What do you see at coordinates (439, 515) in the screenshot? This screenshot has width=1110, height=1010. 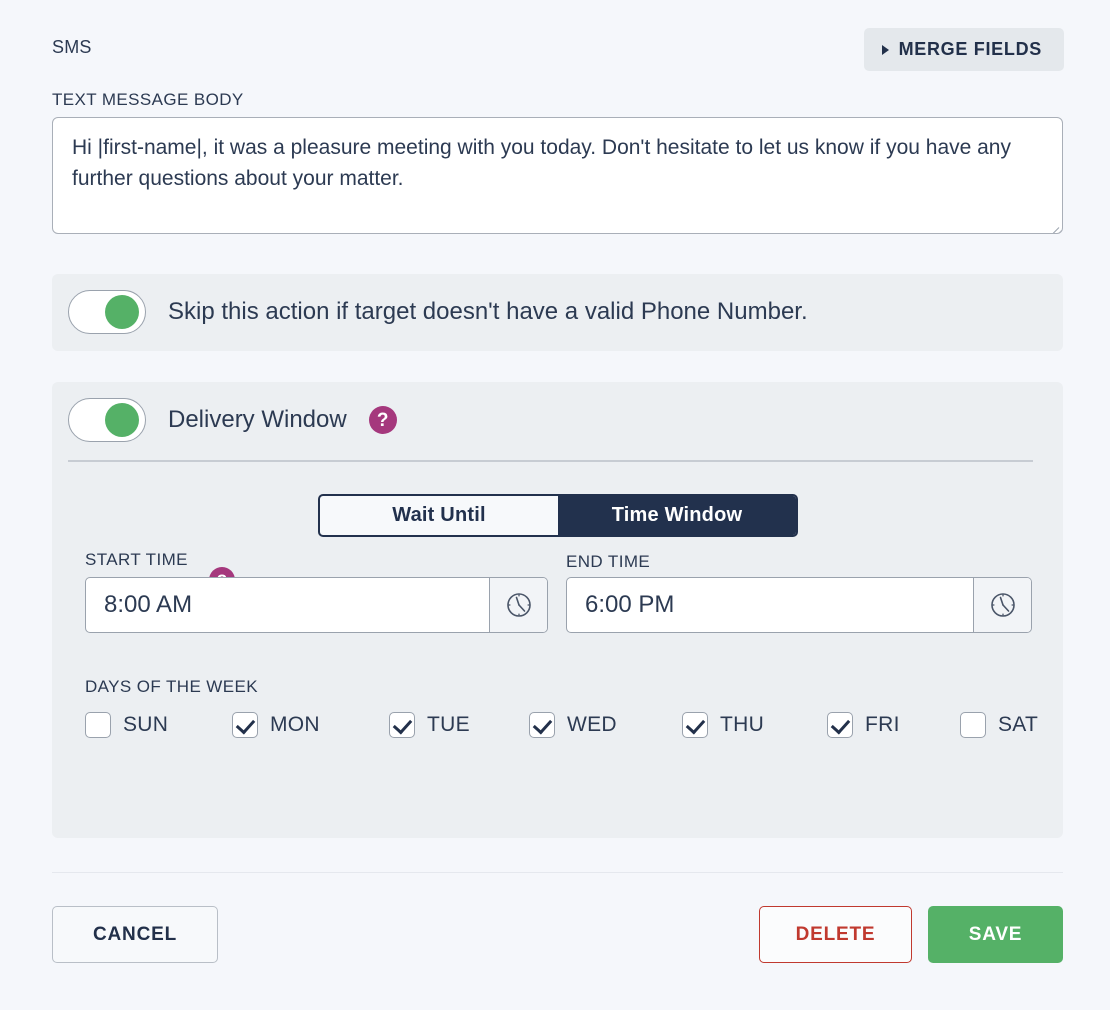 I see `tab-wait-until: Wait Until` at bounding box center [439, 515].